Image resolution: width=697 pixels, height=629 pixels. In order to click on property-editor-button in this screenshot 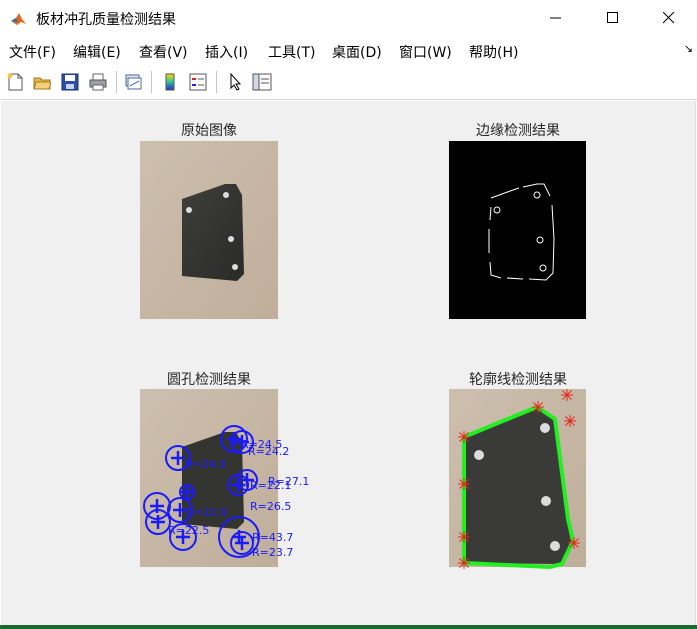, I will do `click(262, 82)`.